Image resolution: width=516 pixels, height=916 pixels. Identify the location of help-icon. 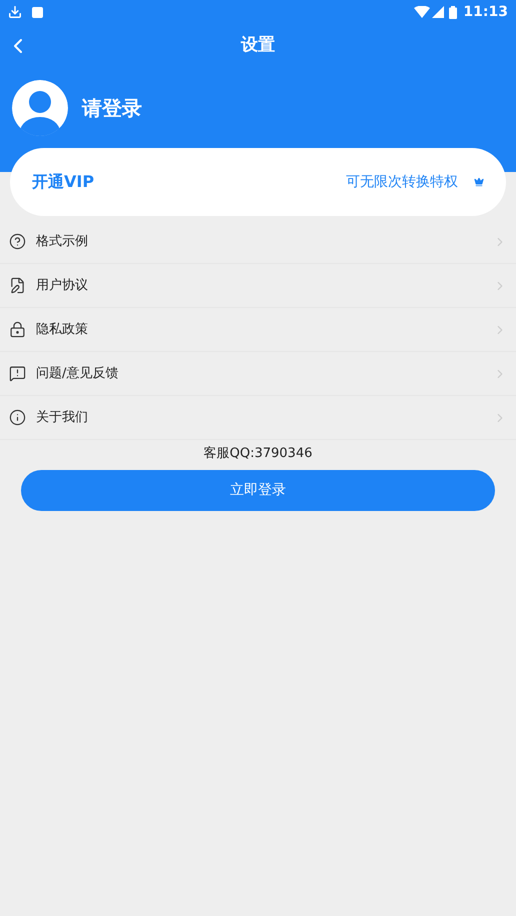
(17, 241).